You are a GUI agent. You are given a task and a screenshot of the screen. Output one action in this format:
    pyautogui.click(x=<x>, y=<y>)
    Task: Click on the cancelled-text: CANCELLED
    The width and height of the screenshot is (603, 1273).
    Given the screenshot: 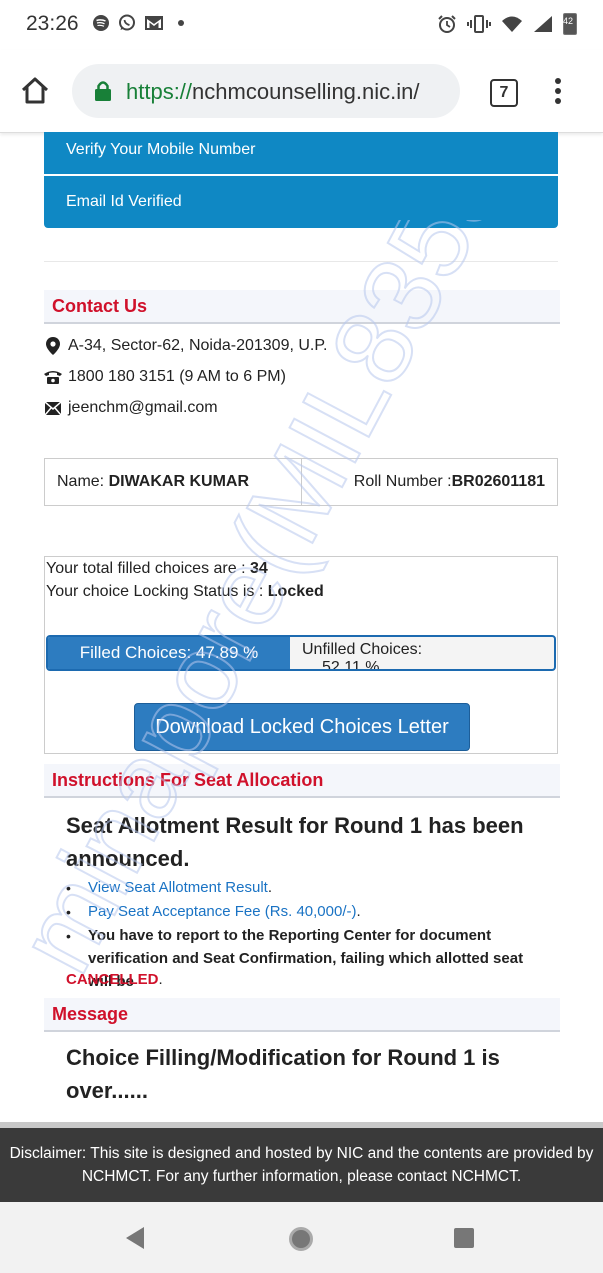 What is the action you would take?
    pyautogui.click(x=112, y=979)
    